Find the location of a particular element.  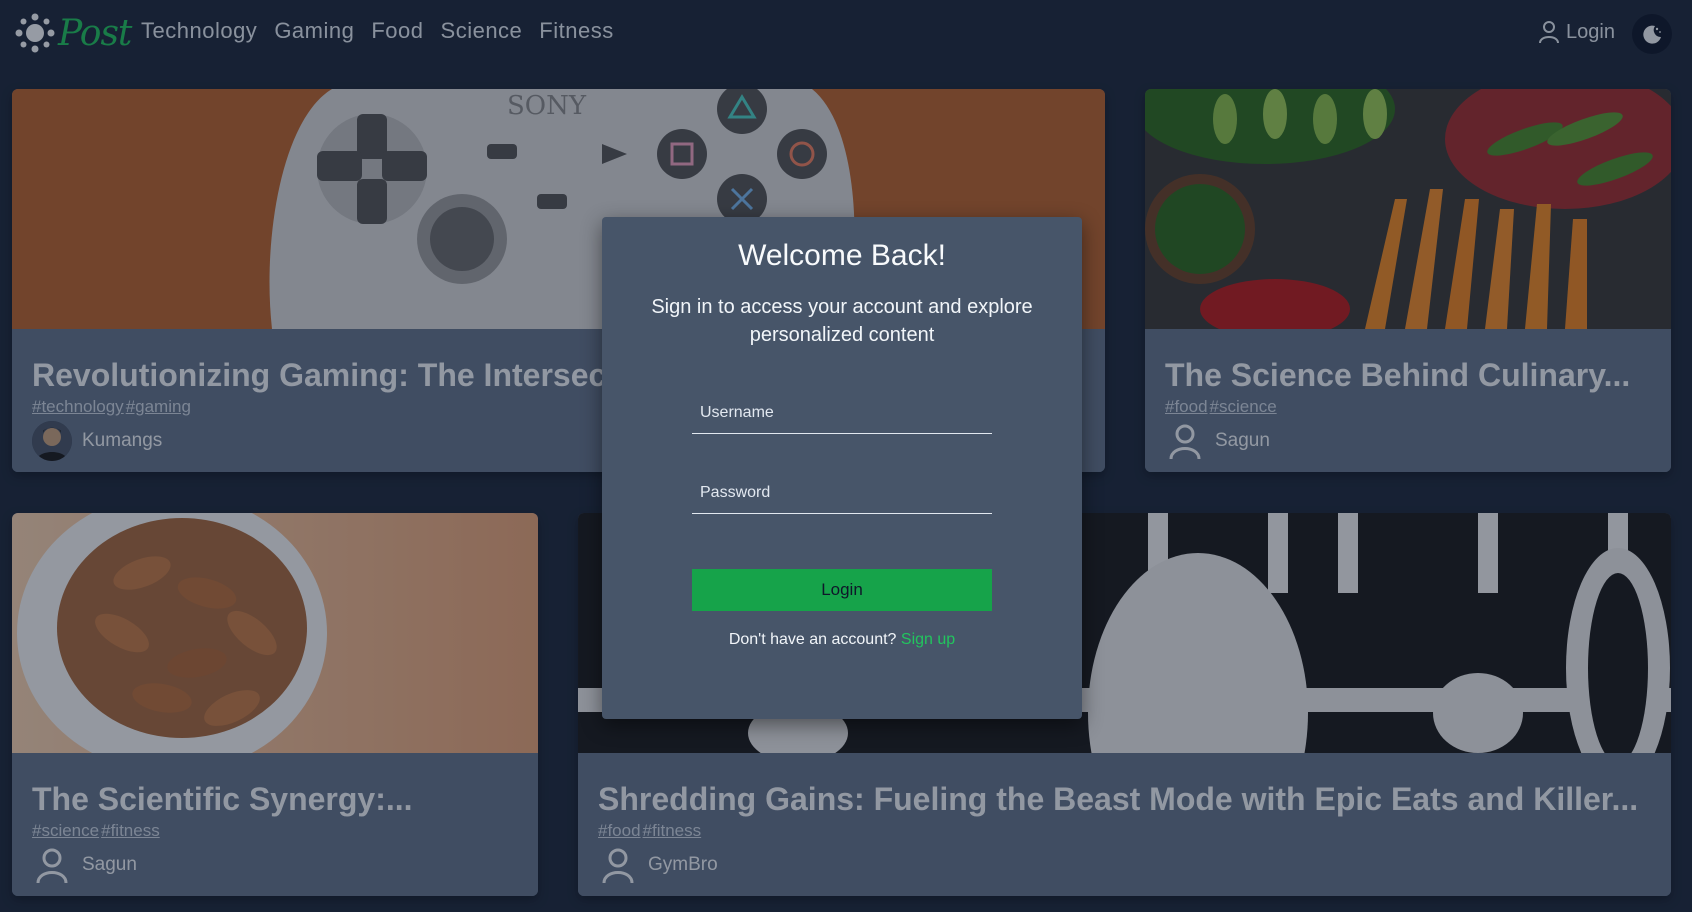

password-input is located at coordinates (842, 493).